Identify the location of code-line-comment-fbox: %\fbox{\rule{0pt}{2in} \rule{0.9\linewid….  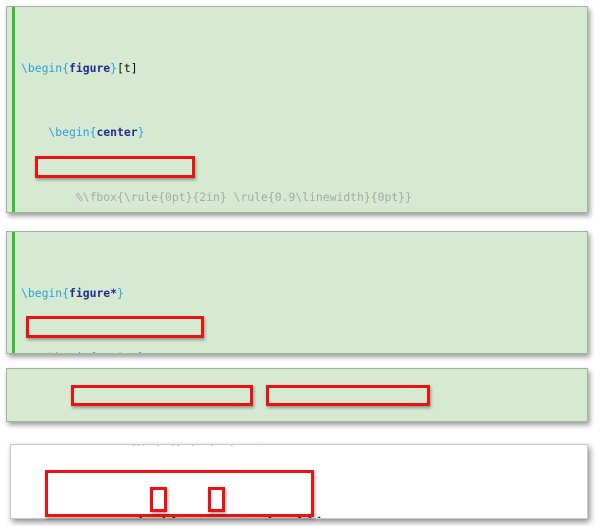
(303, 197).